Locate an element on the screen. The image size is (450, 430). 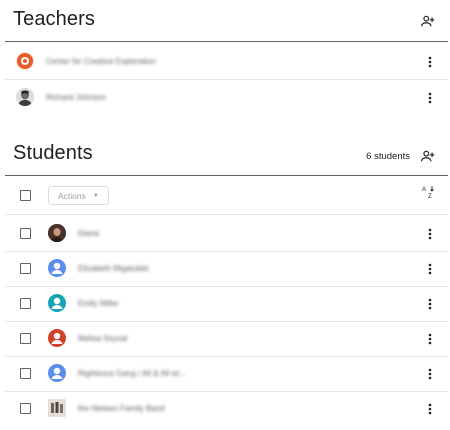
students-header-actions: 6 students is located at coordinates (401, 156).